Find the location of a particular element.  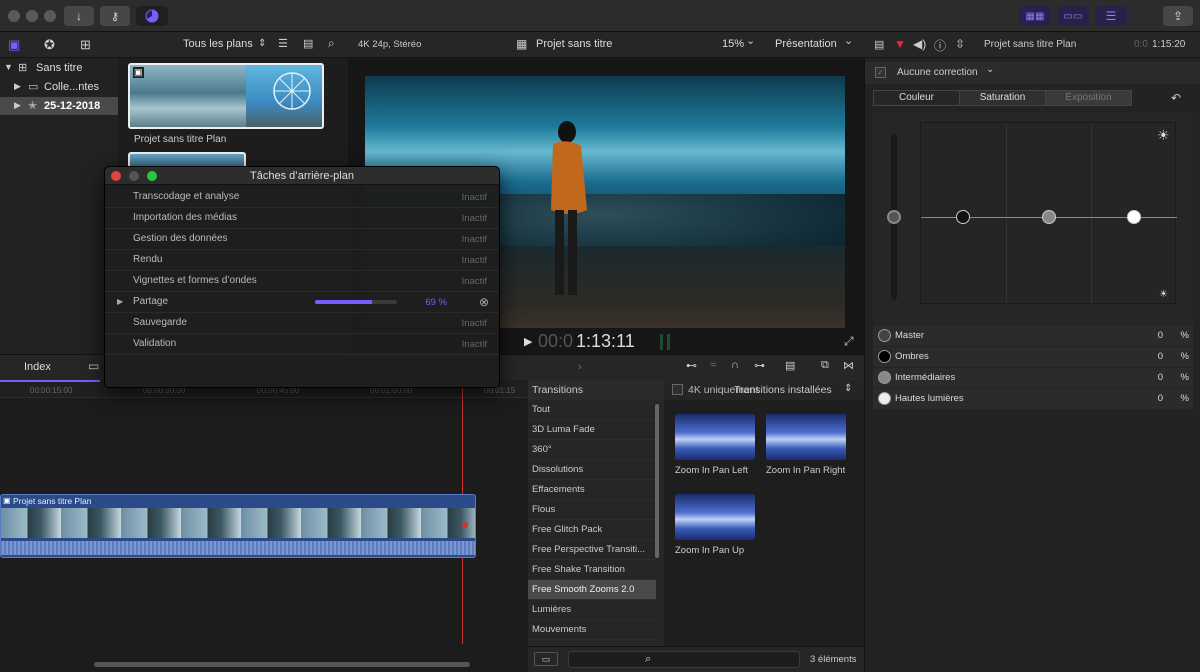

transition-category-item: Flous is located at coordinates (592, 510).